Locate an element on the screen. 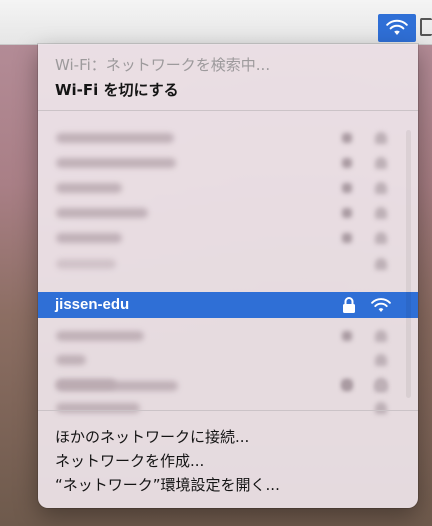 The height and width of the screenshot is (526, 432). network-item-selected: jissen-edu is located at coordinates (228, 305).